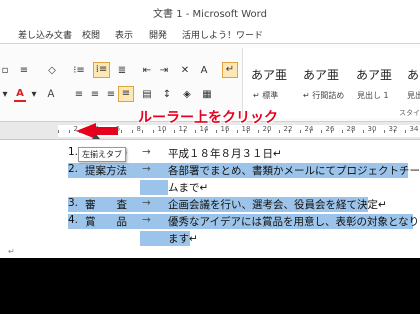 The image size is (420, 314). What do you see at coordinates (208, 118) in the screenshot?
I see `instruction-annotation: ルーラー上をクリック` at bounding box center [208, 118].